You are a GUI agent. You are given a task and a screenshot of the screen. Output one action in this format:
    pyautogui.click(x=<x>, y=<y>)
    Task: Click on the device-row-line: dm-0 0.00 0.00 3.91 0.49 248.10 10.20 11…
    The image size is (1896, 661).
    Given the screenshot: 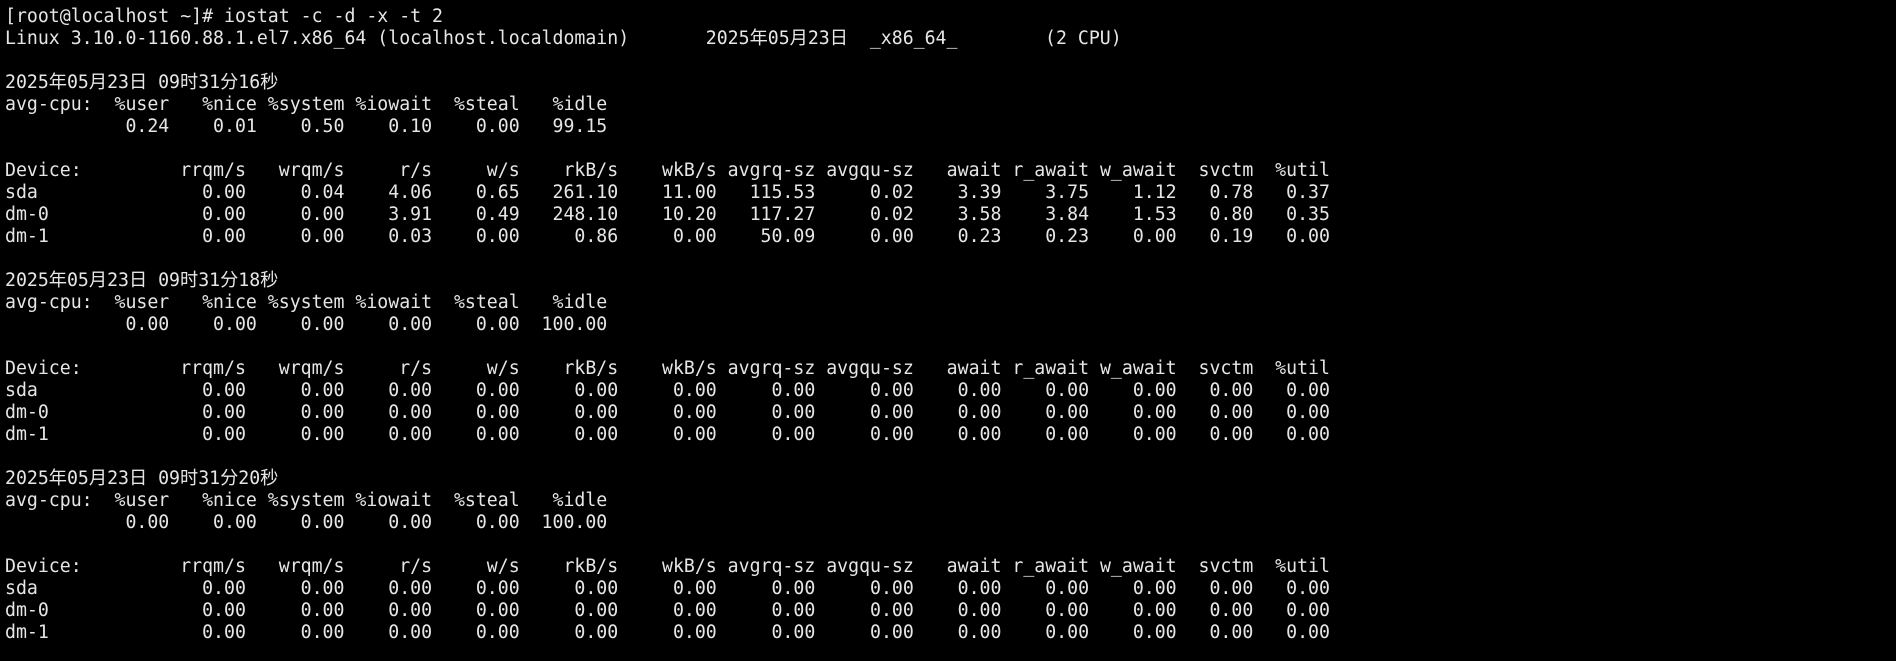 What is the action you would take?
    pyautogui.click(x=667, y=214)
    